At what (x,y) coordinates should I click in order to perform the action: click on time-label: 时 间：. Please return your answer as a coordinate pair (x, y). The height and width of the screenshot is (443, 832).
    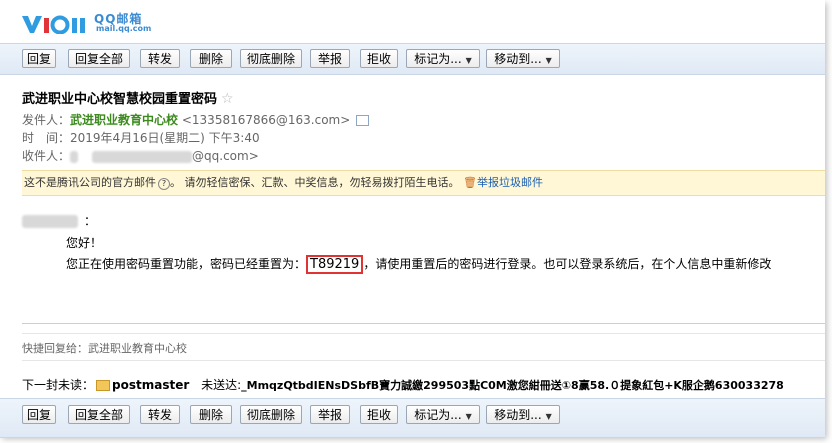
    Looking at the image, I should click on (46, 138).